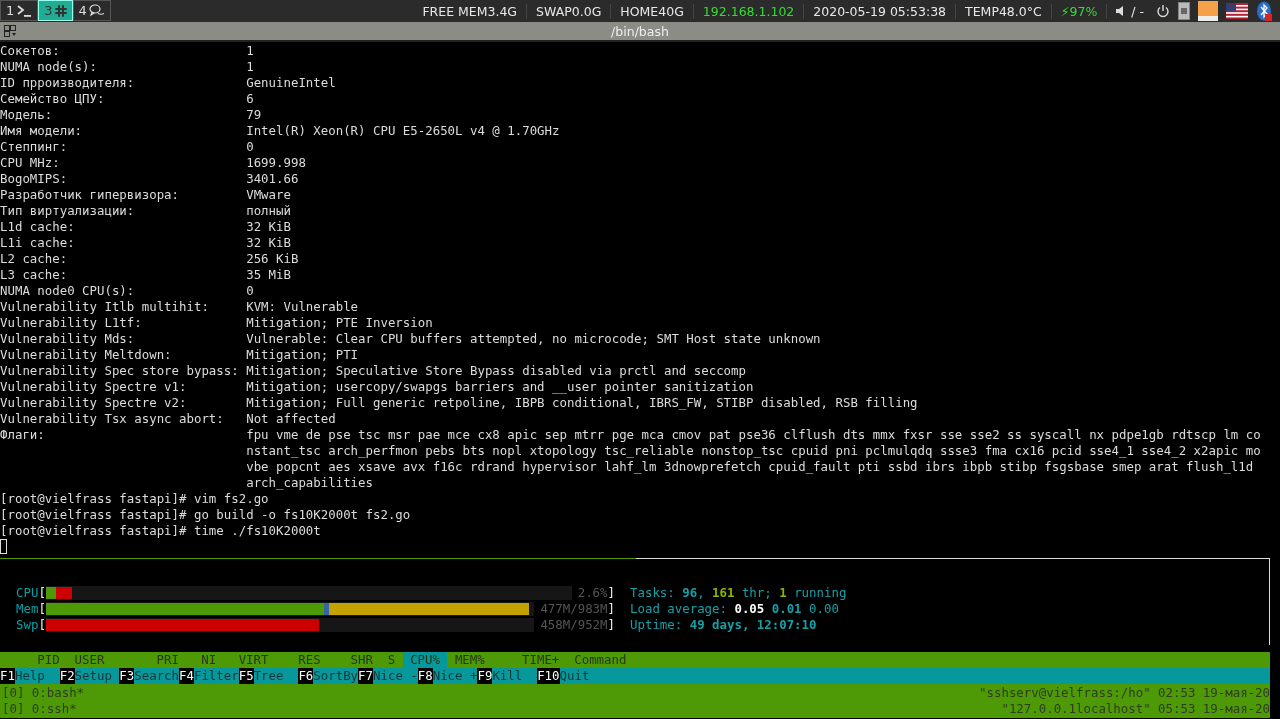 The image size is (1280, 719). I want to click on info-key: Vulnerability Spectre v1:, so click(123, 387).